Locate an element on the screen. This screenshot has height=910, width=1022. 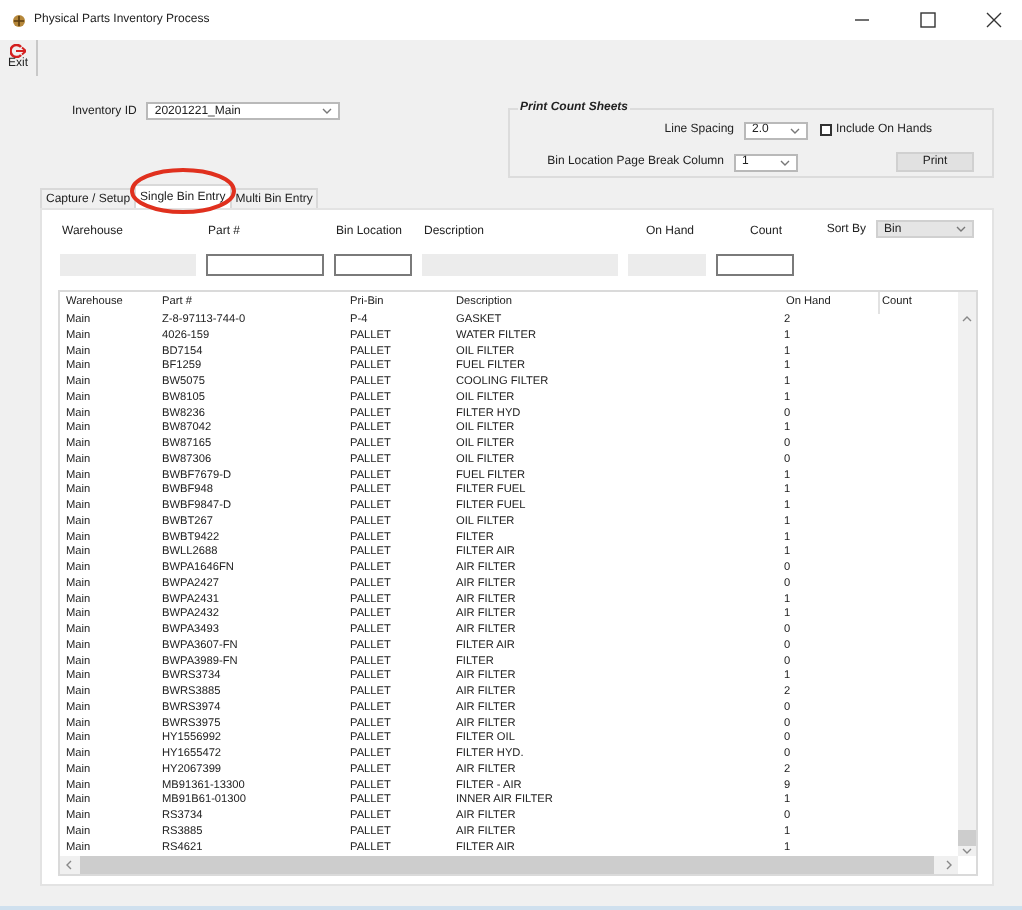
scroll-thumb is located at coordinates (967, 838).